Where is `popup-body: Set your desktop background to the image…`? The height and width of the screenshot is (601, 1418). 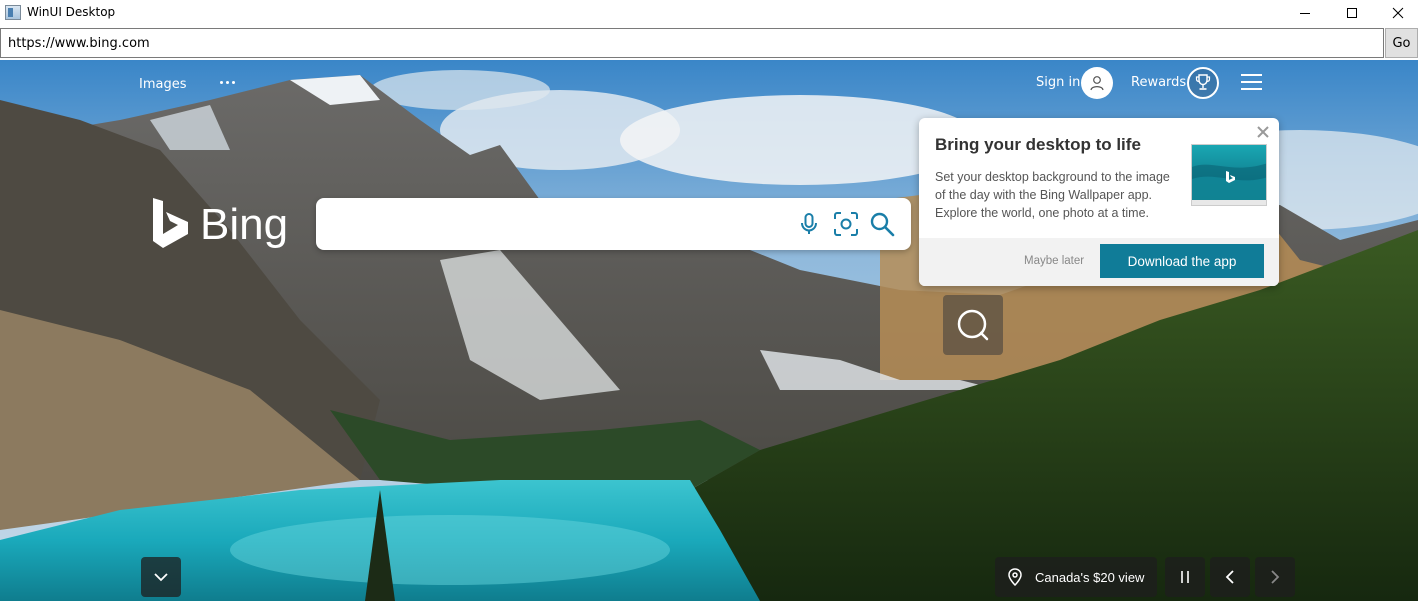 popup-body: Set your desktop background to the image… is located at coordinates (1052, 195).